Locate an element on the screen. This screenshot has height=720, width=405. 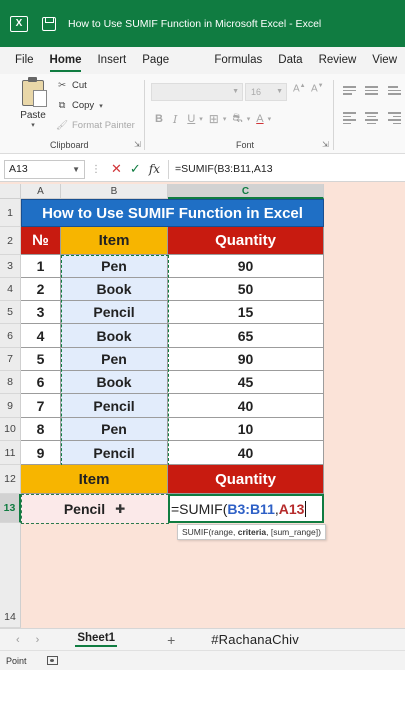
align-right-icon is located at coordinates (394, 118).